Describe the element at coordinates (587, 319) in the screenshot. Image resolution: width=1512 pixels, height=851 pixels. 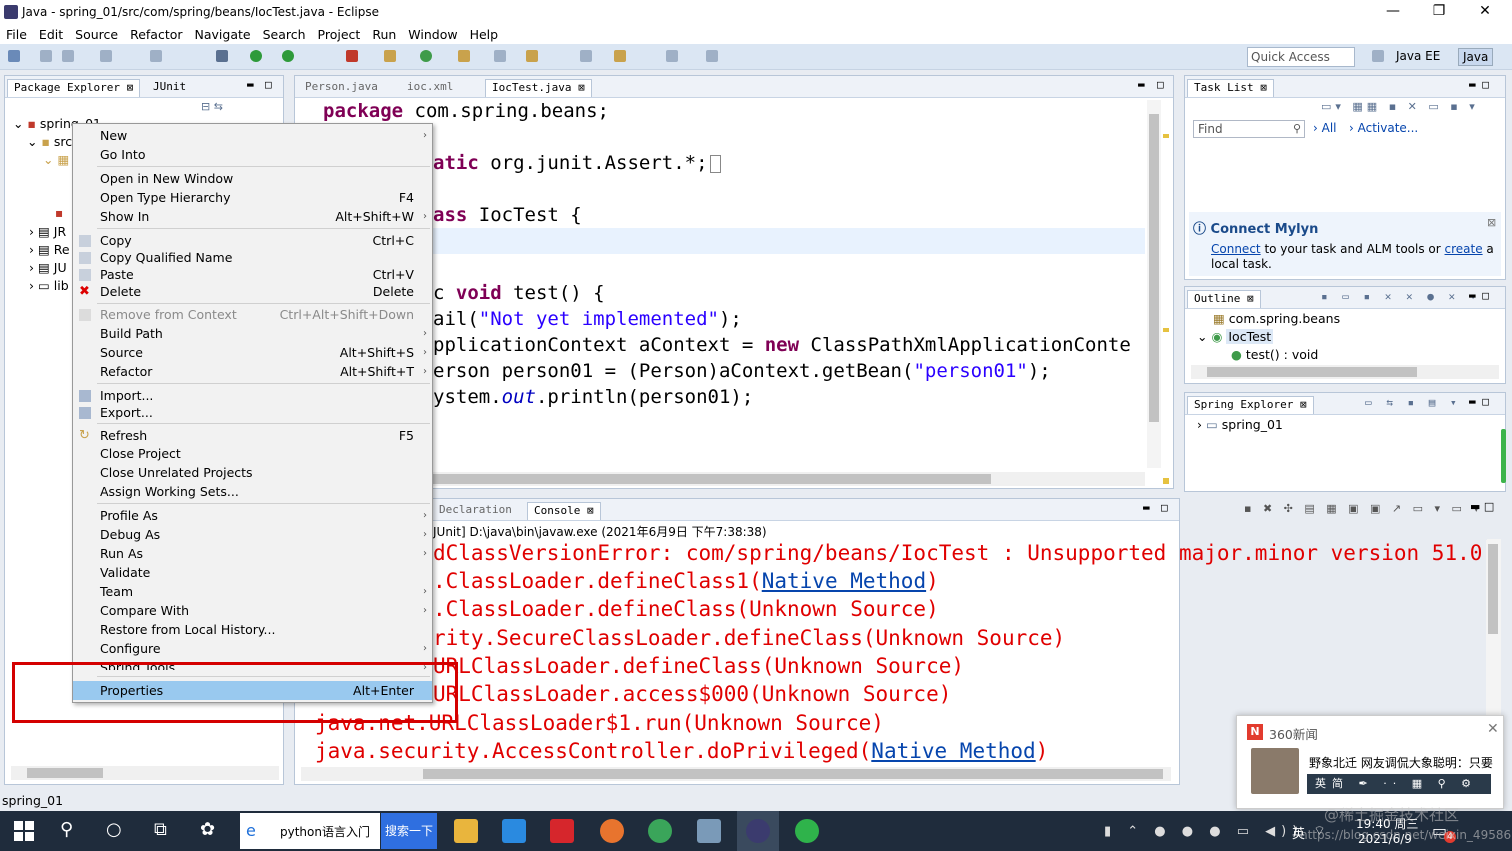
I see `code-line-5: ail("Not yet implemented");` at that location.